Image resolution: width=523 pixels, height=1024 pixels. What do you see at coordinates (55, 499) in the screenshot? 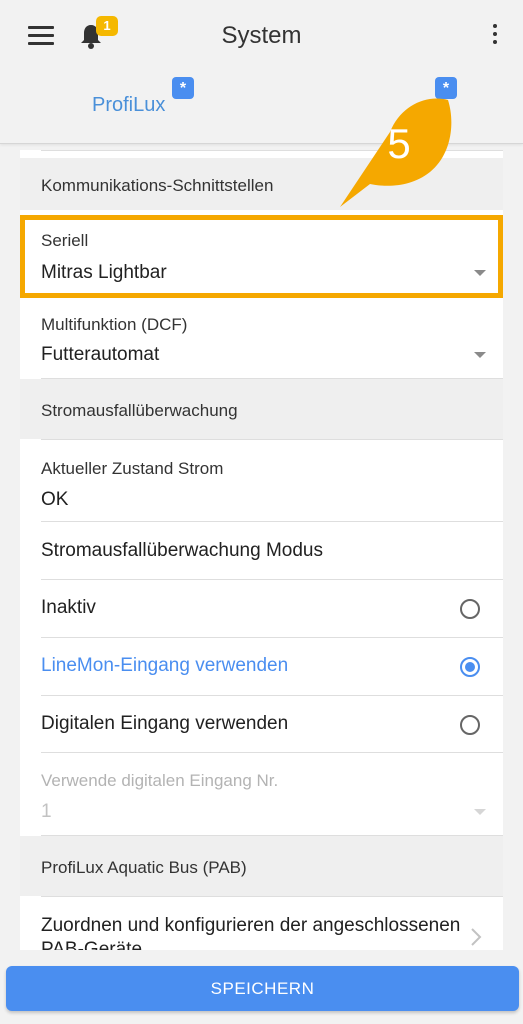
I see `power-state-value: OK` at bounding box center [55, 499].